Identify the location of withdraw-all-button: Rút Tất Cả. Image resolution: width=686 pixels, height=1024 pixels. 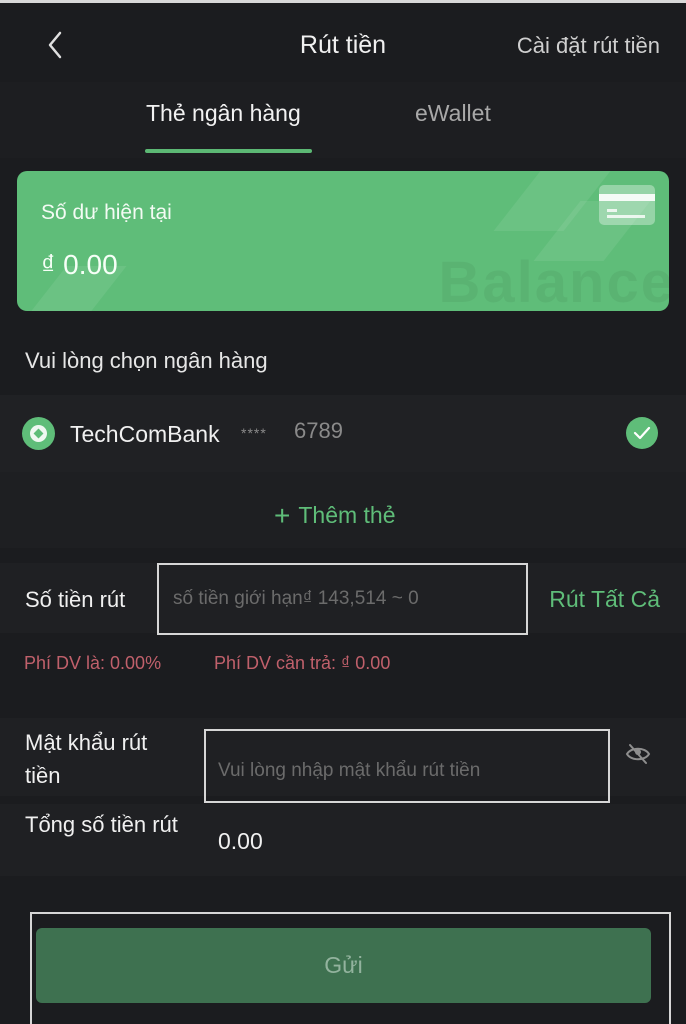
(604, 599).